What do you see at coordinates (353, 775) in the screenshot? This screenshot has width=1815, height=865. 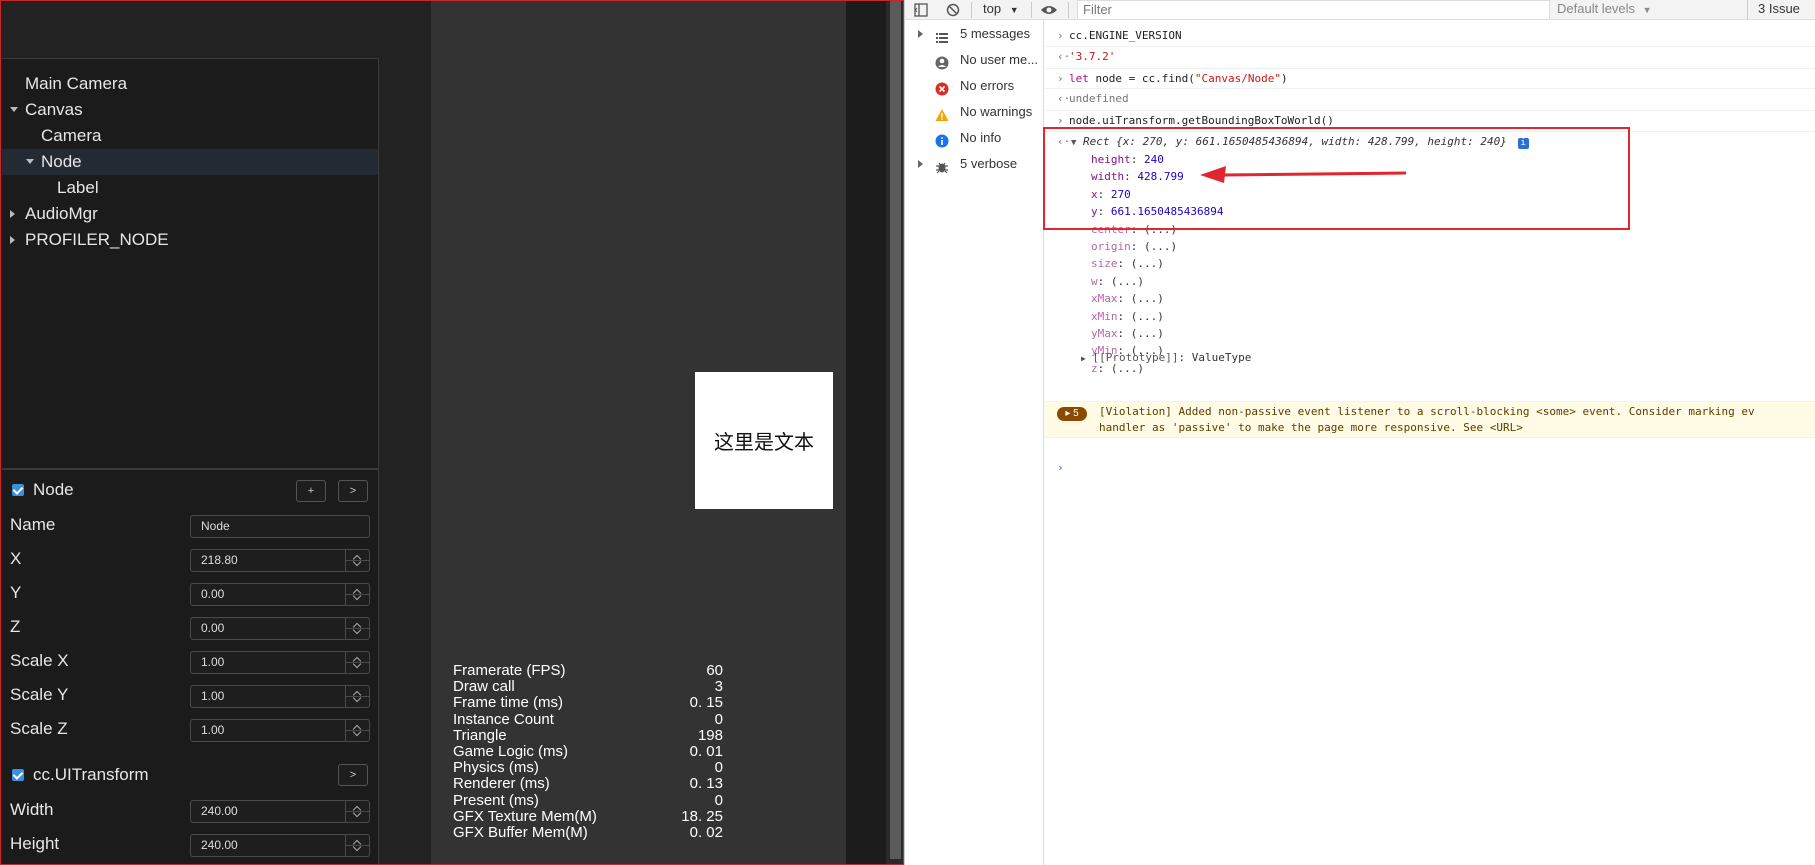 I see `uitransform-expand-button: >` at bounding box center [353, 775].